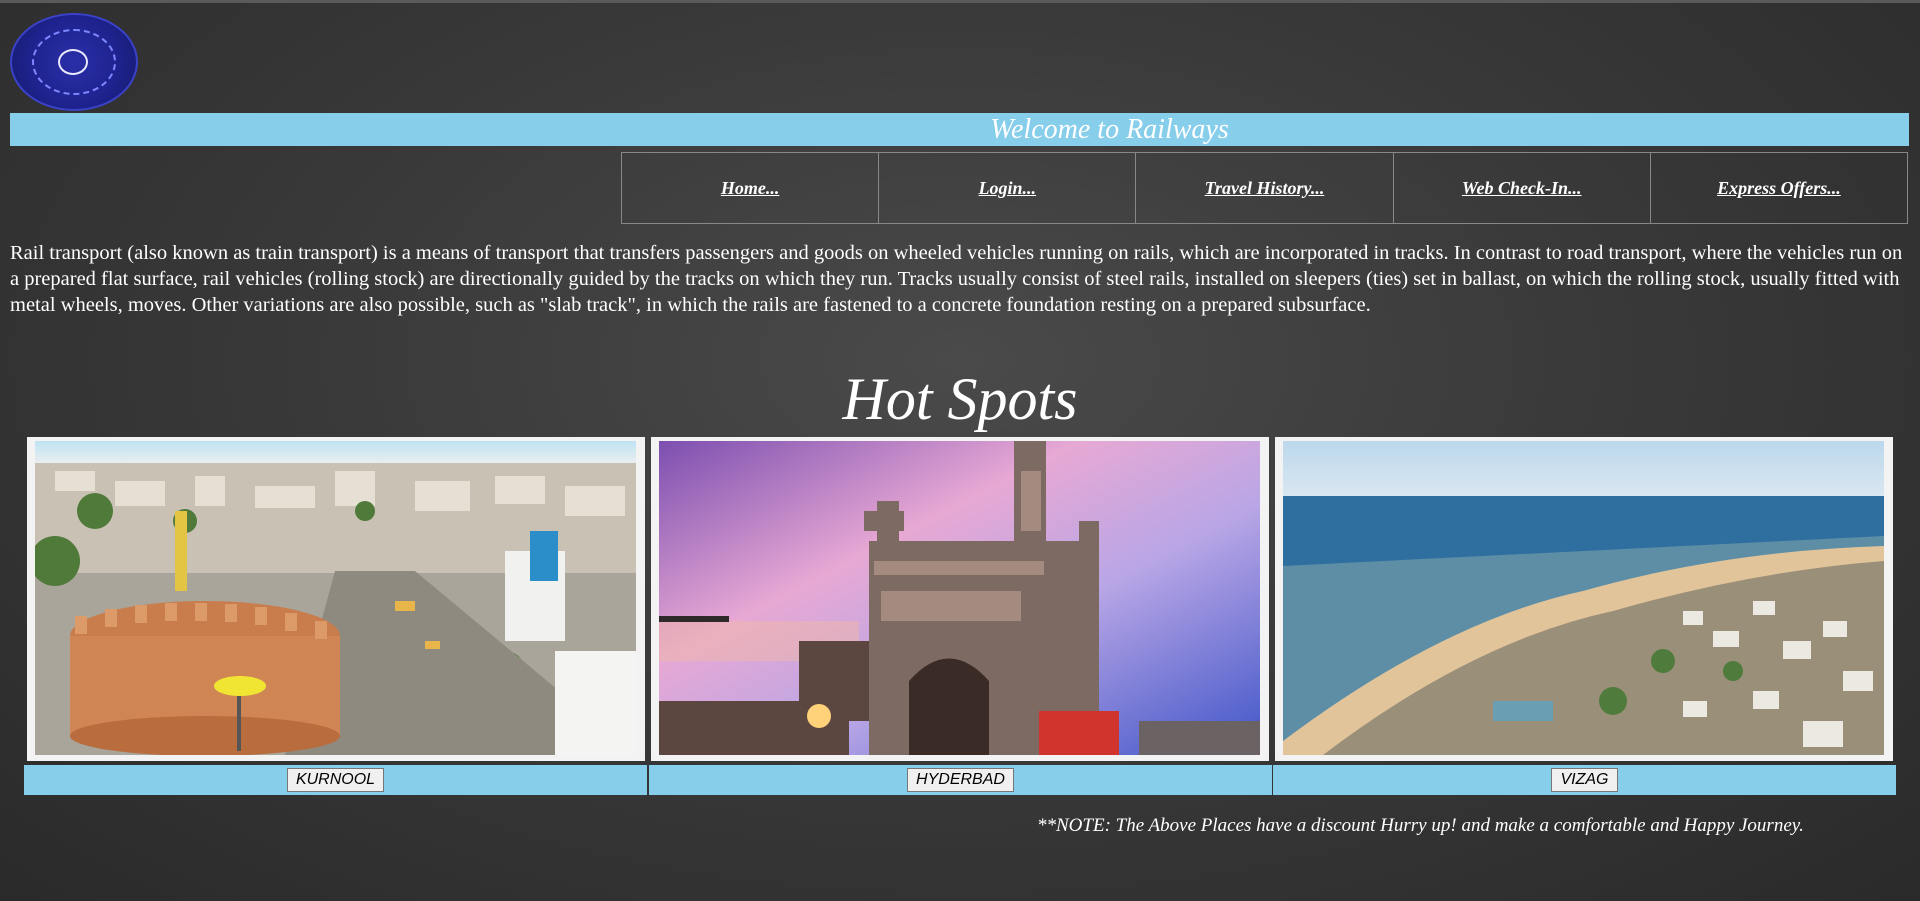  I want to click on caption-bar-hyderbad: HYDERBAD, so click(960, 780).